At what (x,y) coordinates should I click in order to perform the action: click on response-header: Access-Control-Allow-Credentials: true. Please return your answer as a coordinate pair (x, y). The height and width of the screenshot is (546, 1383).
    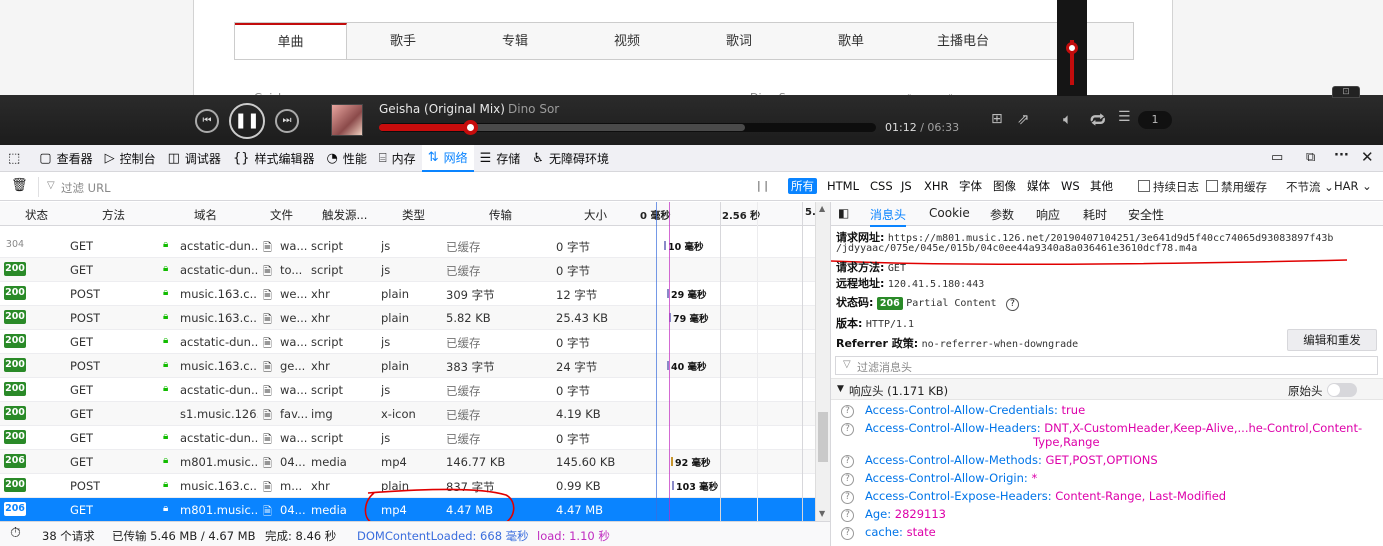
    Looking at the image, I should click on (975, 410).